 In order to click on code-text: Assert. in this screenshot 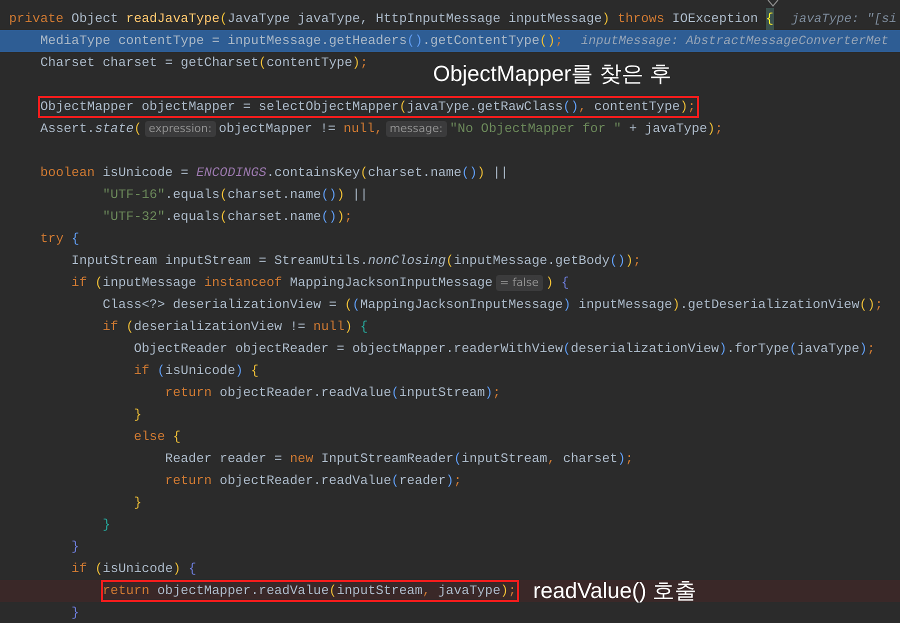, I will do `click(67, 129)`.